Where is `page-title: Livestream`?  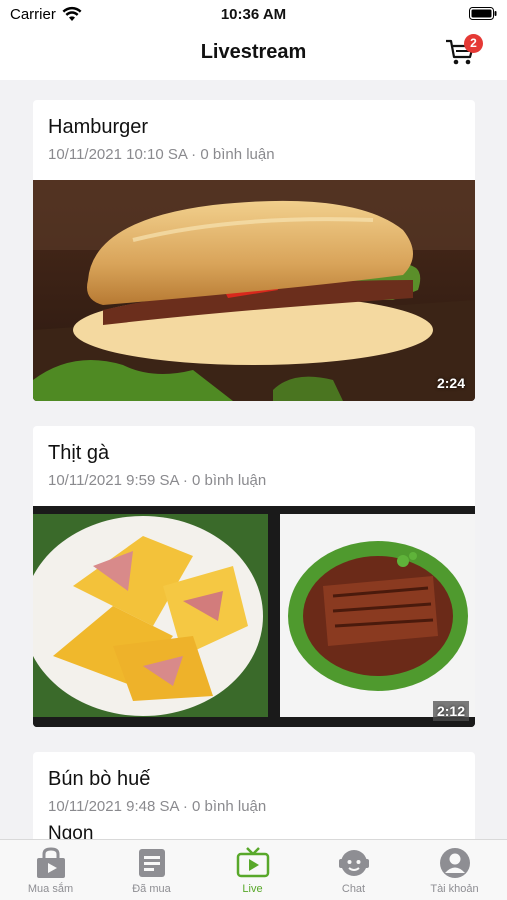
page-title: Livestream is located at coordinates (253, 52).